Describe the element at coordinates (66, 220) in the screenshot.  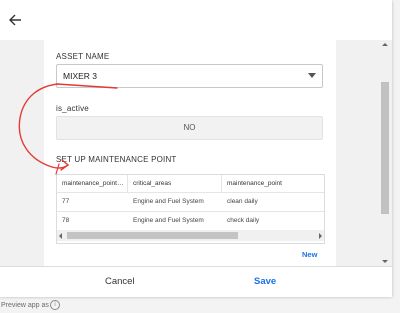
I see `table-cell: 78` at that location.